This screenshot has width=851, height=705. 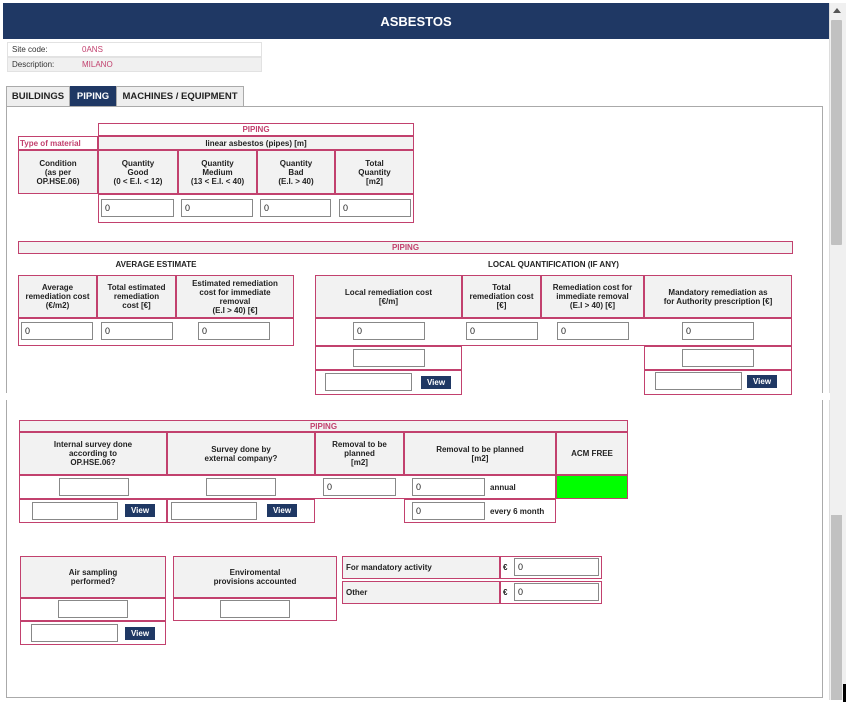 I want to click on mandatory-activity-label: For mandatory activity, so click(x=421, y=567).